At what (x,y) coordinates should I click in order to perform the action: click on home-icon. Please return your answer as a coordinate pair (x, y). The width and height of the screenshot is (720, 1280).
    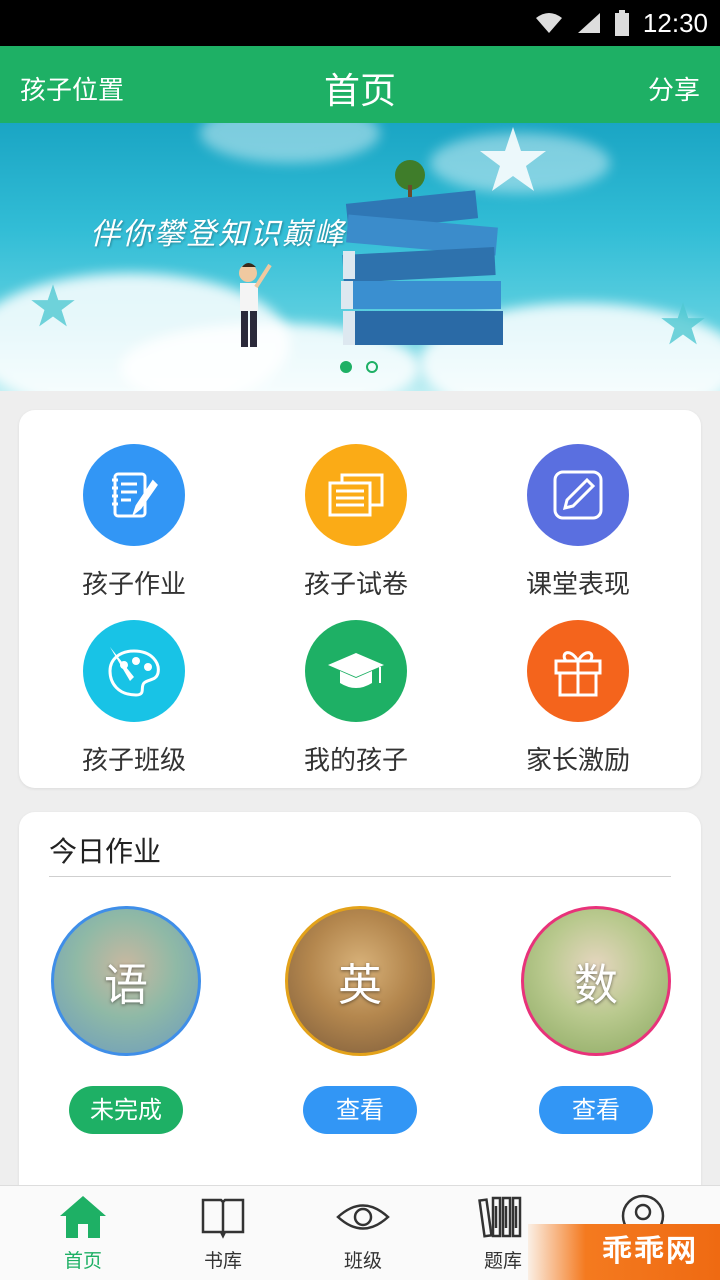
    Looking at the image, I should click on (83, 1217).